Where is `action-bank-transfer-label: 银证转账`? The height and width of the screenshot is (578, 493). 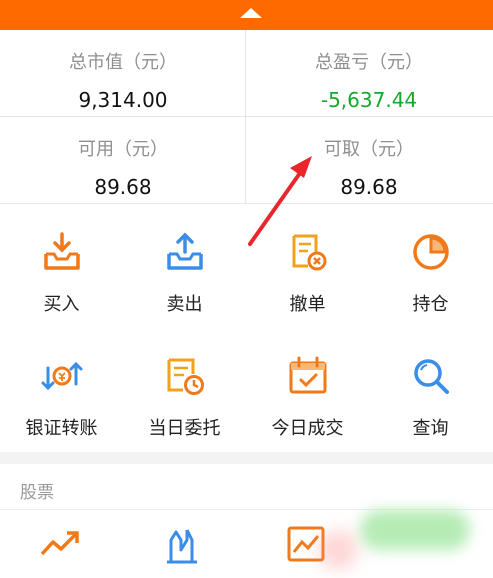
action-bank-transfer-label: 银证转账 is located at coordinates (61, 428).